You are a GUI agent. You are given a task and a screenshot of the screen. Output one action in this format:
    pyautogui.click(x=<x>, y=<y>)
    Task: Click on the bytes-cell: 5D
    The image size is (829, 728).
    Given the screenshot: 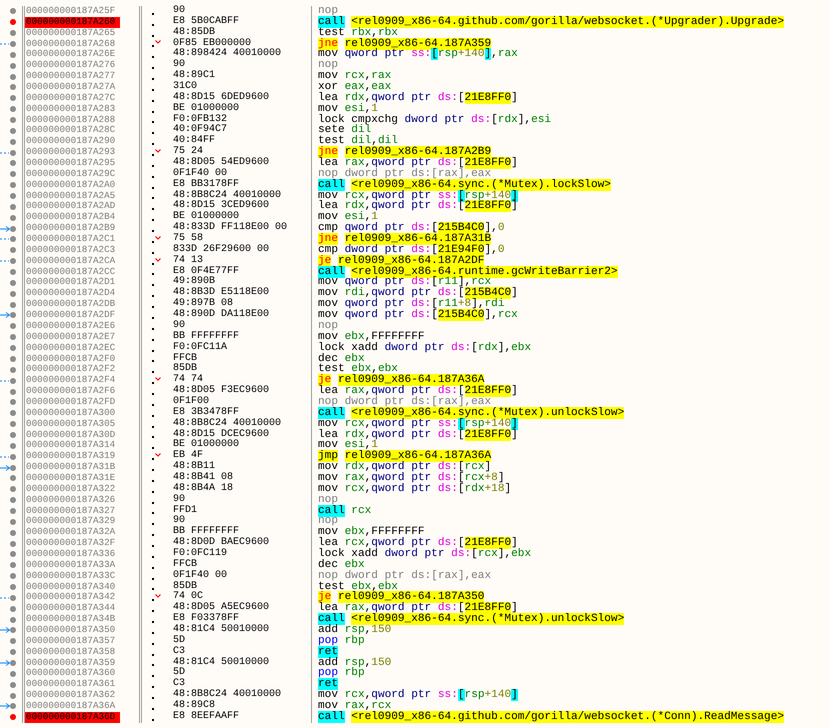 What is the action you would take?
    pyautogui.click(x=179, y=640)
    